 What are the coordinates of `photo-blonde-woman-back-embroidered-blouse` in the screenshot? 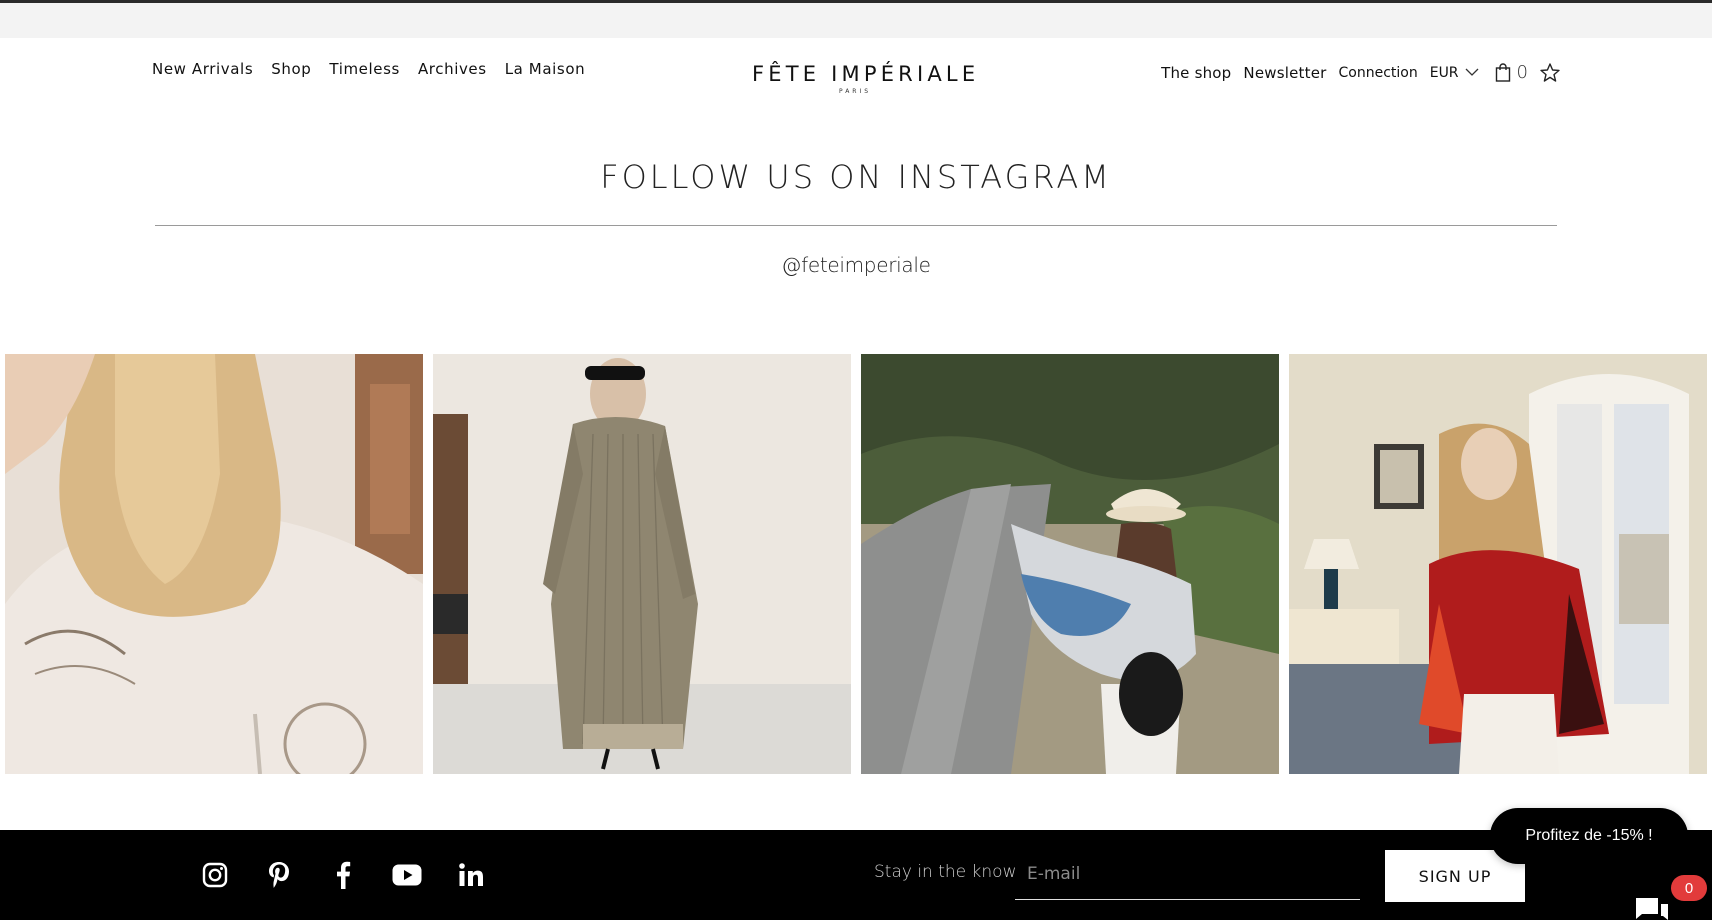 It's located at (214, 564).